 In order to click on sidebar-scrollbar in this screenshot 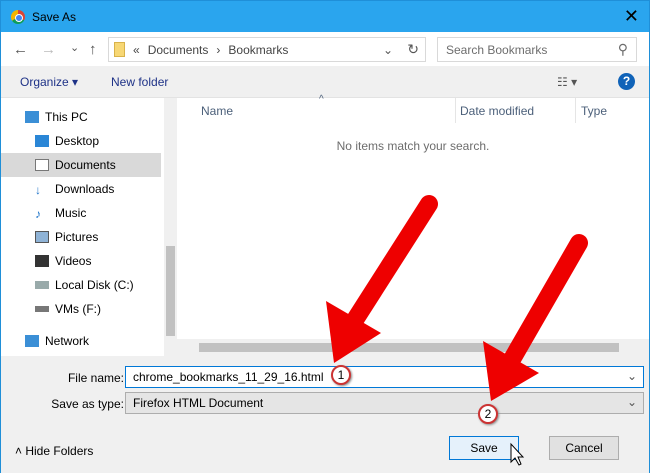, I will do `click(170, 227)`.